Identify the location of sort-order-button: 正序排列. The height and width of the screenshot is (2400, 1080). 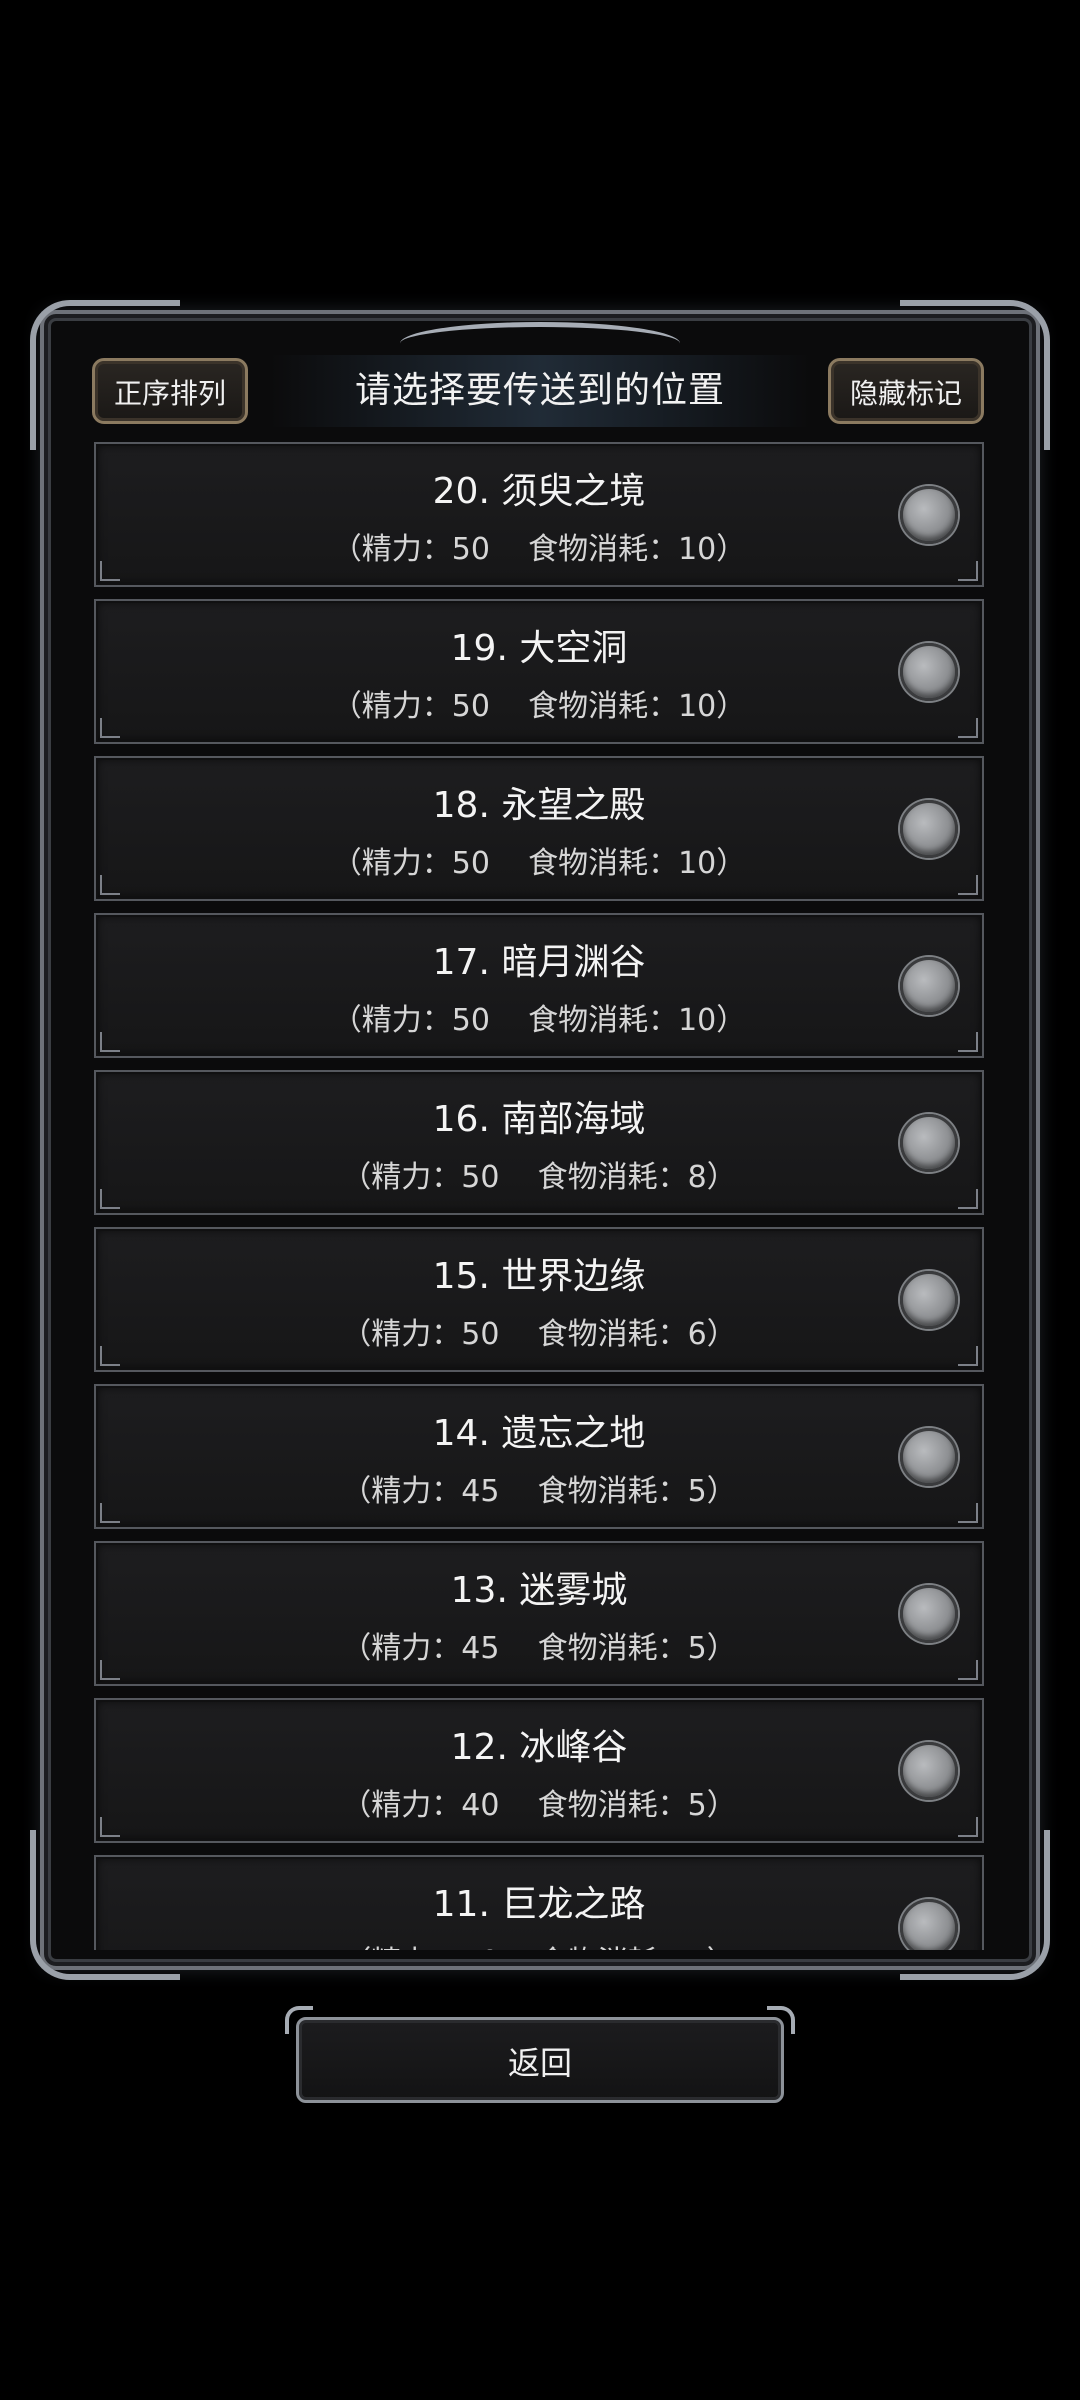
(170, 391).